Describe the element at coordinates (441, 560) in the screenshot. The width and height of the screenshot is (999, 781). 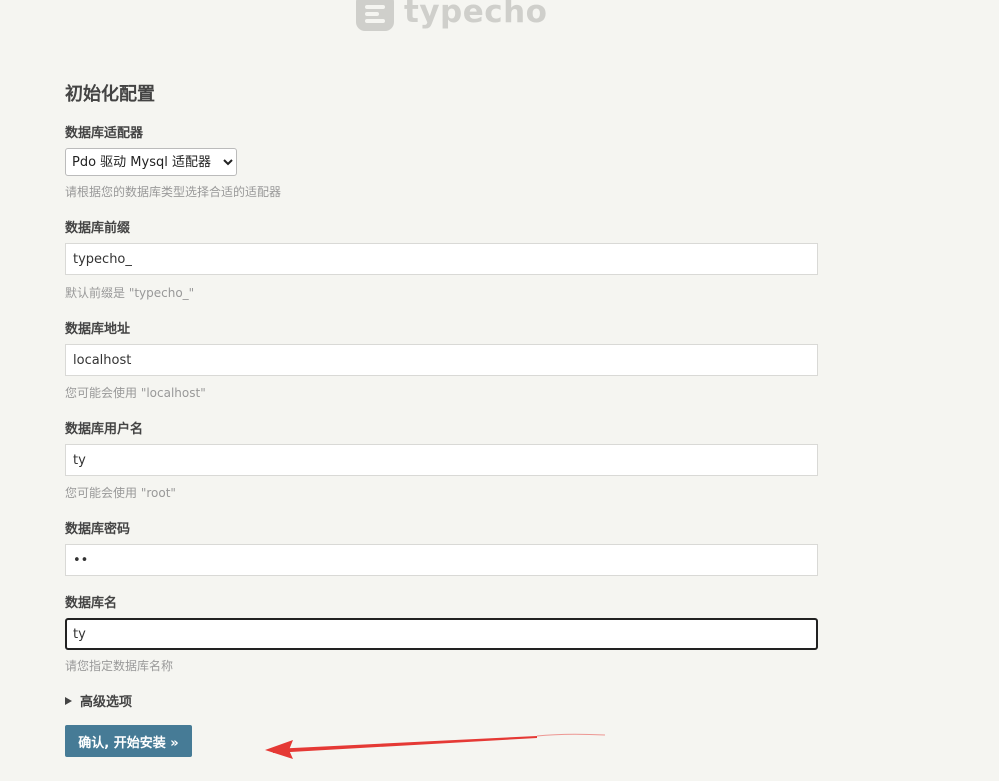
I see `password-input` at that location.